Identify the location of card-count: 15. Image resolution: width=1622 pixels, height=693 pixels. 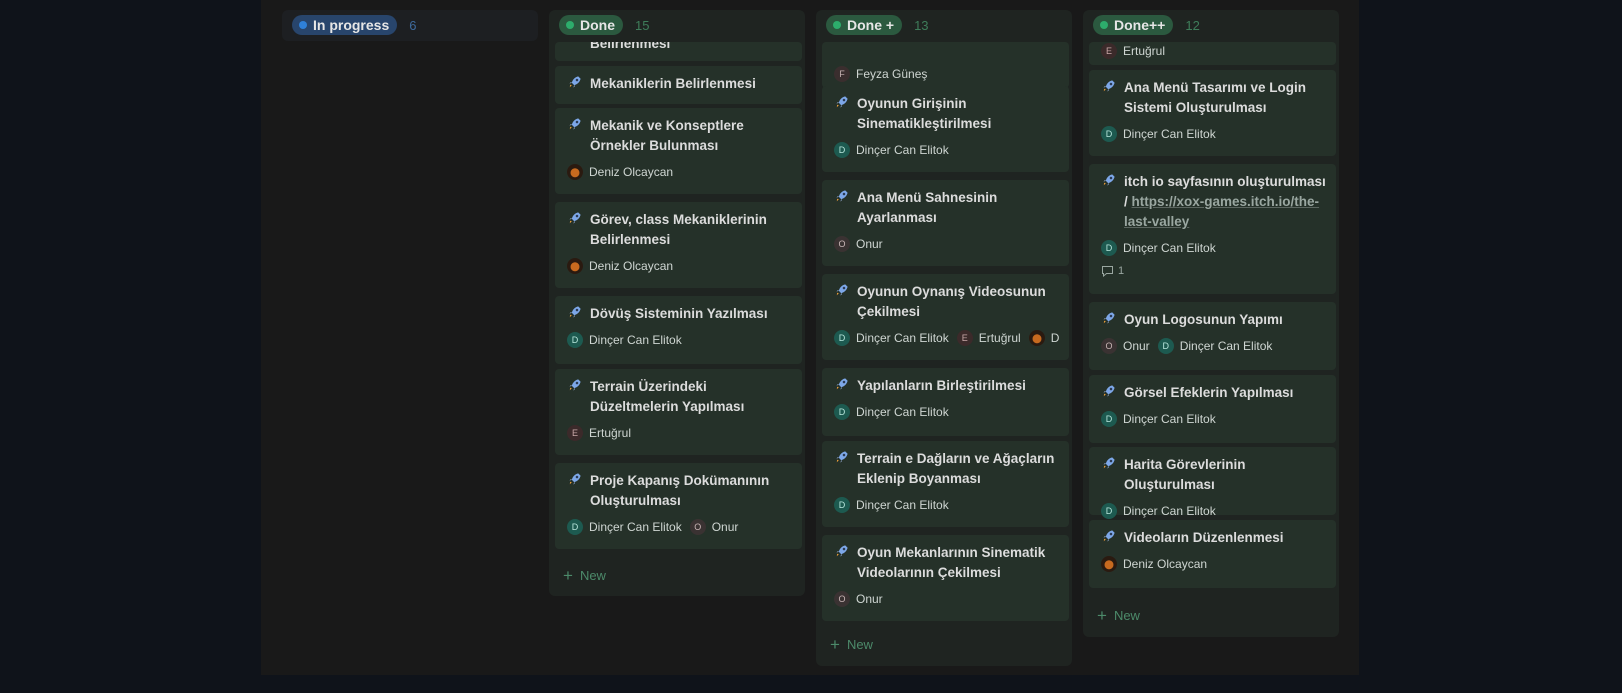
(642, 25).